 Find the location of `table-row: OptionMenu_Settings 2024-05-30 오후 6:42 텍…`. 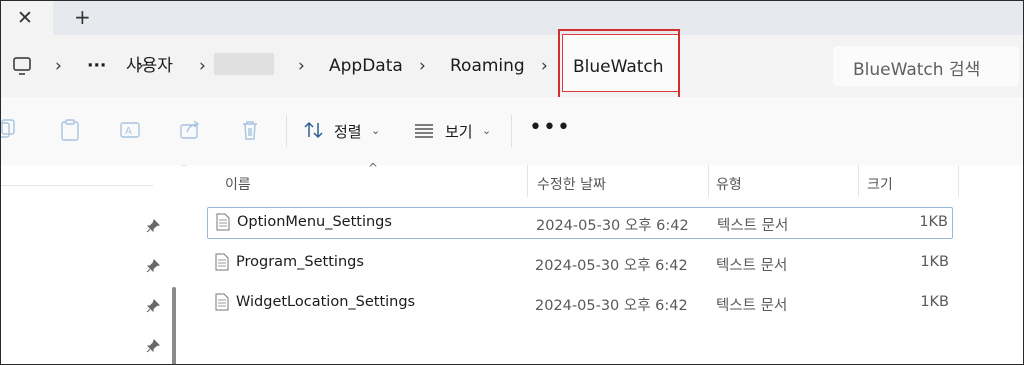

table-row: OptionMenu_Settings 2024-05-30 오후 6:42 텍… is located at coordinates (580, 223).